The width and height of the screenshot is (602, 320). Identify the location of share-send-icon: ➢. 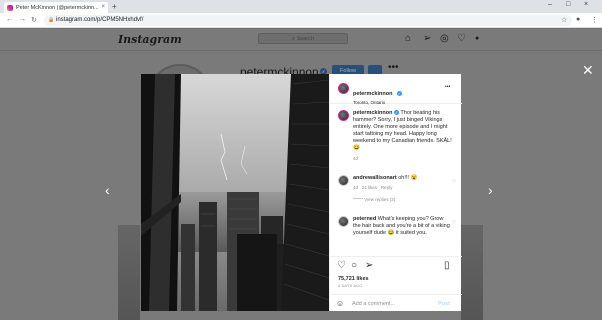
(369, 265).